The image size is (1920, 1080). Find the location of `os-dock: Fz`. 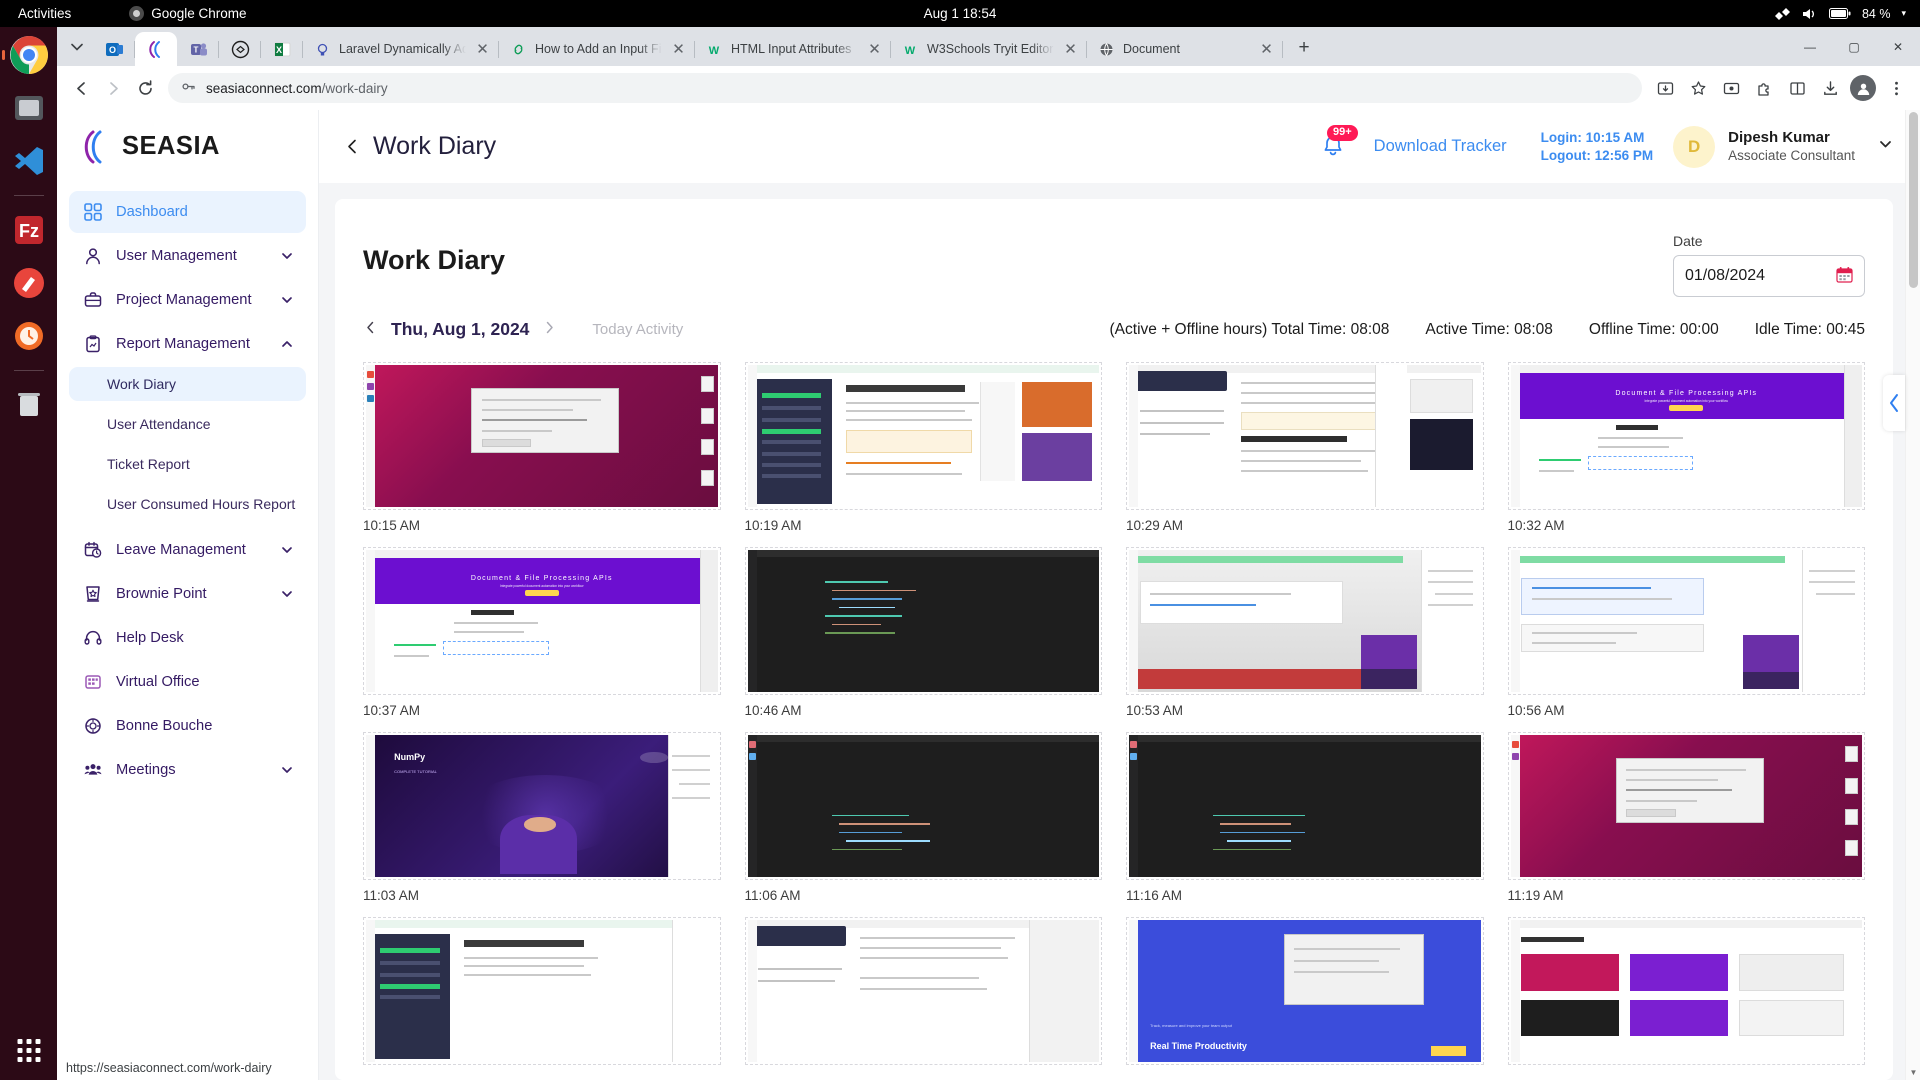

os-dock: Fz is located at coordinates (28, 553).